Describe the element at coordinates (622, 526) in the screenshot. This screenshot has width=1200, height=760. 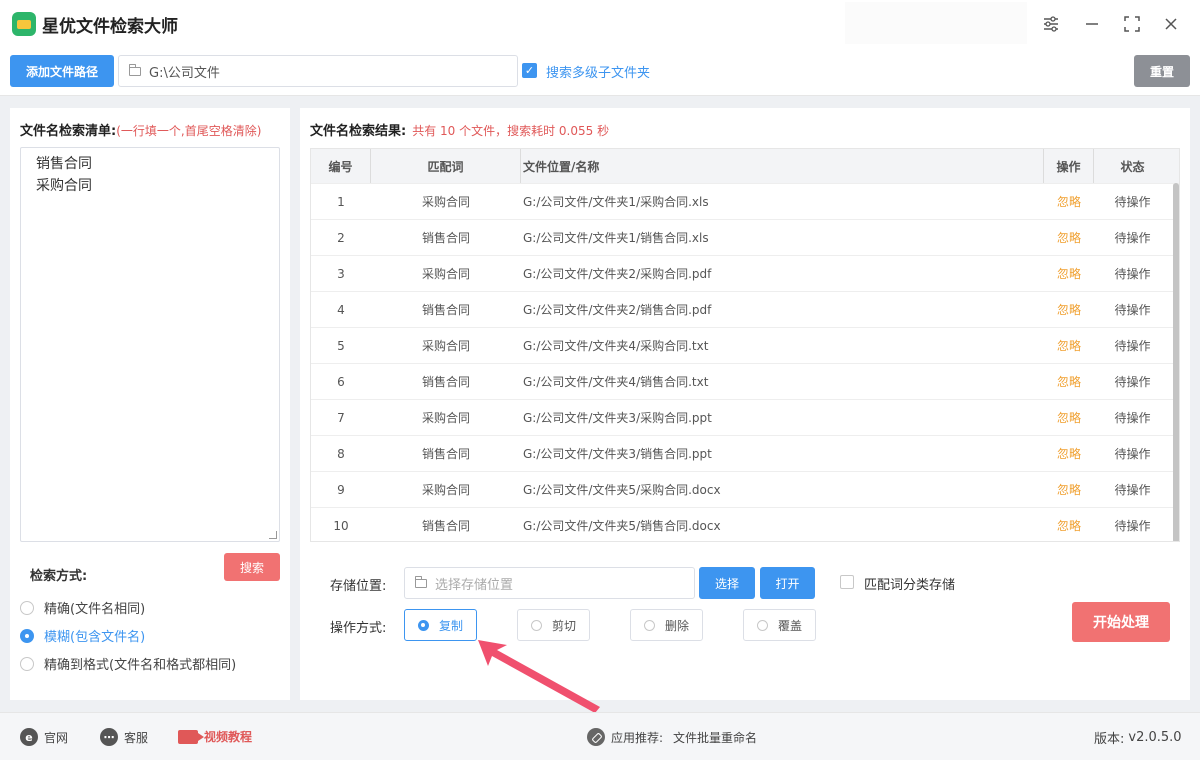
I see `row-path: G:/公司文件/文件夹5/销售合同.docx` at that location.